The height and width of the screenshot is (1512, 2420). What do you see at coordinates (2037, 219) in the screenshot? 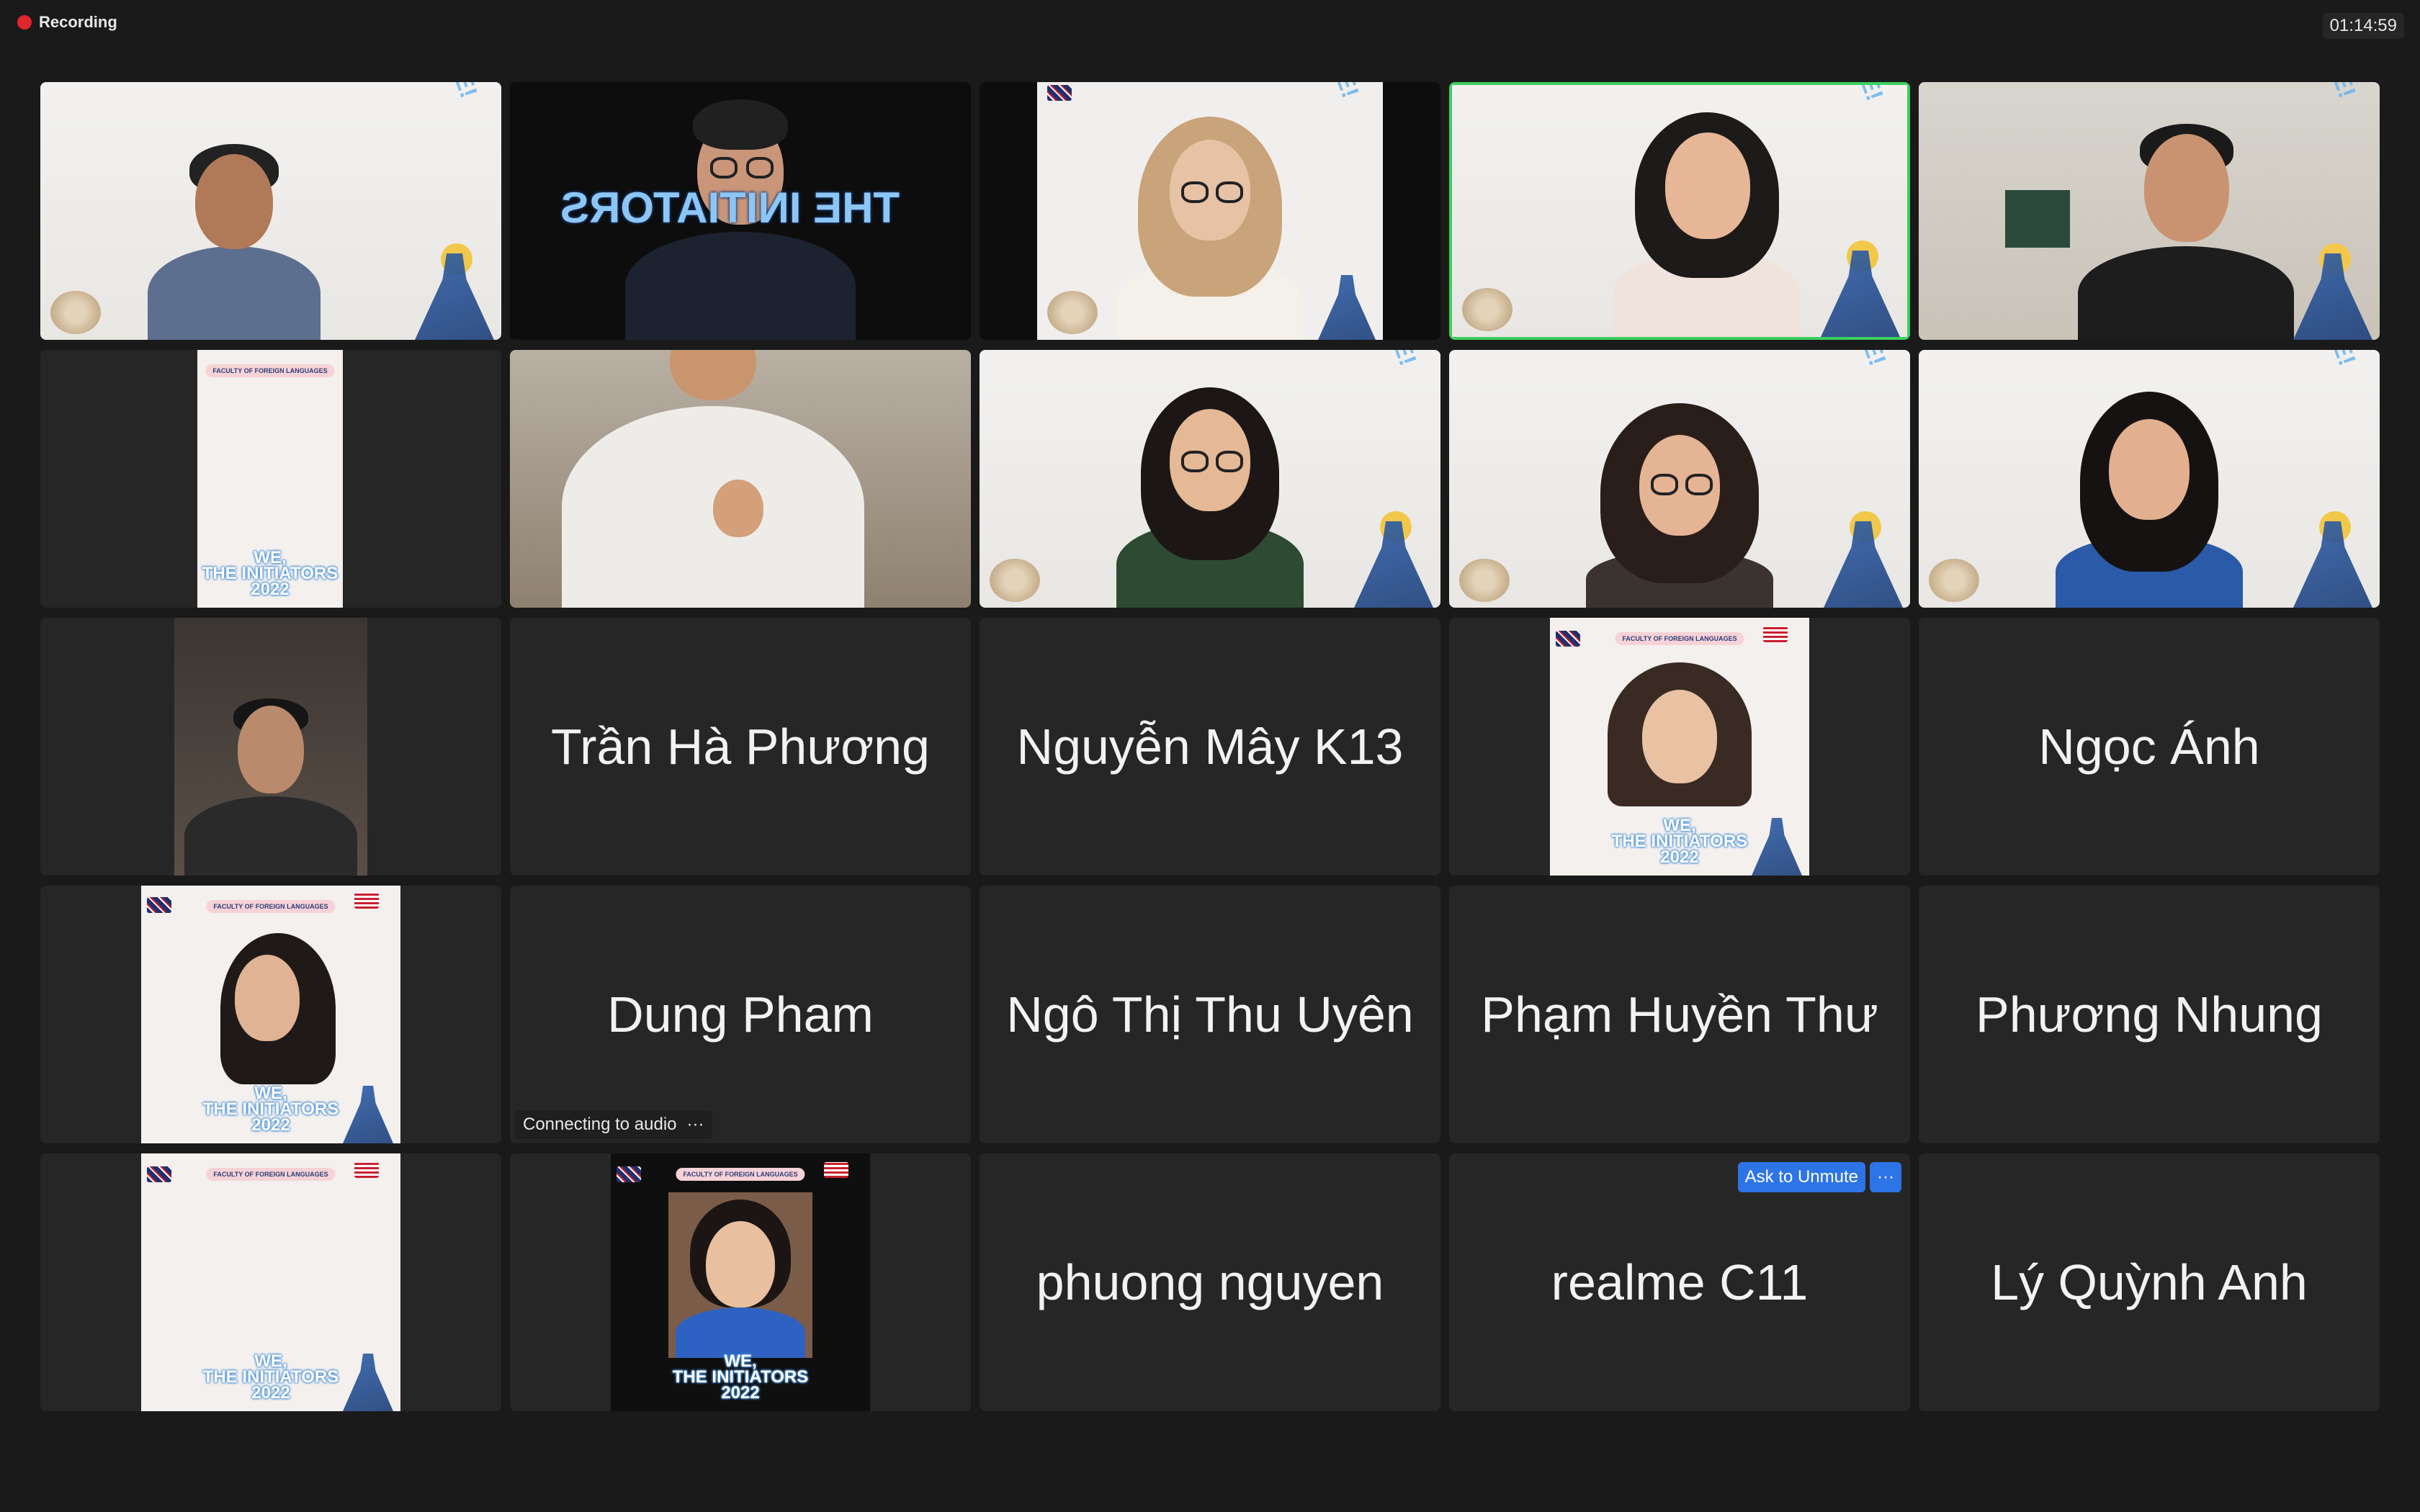
I see `classroom-board` at bounding box center [2037, 219].